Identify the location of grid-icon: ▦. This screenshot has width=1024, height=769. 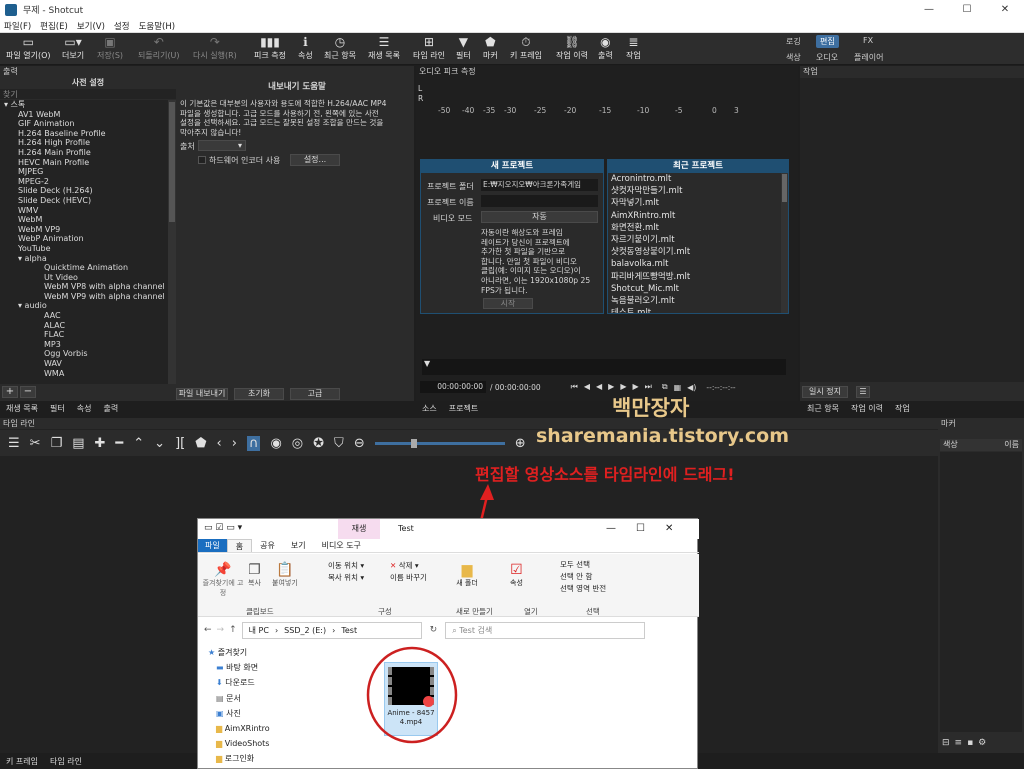
(678, 387).